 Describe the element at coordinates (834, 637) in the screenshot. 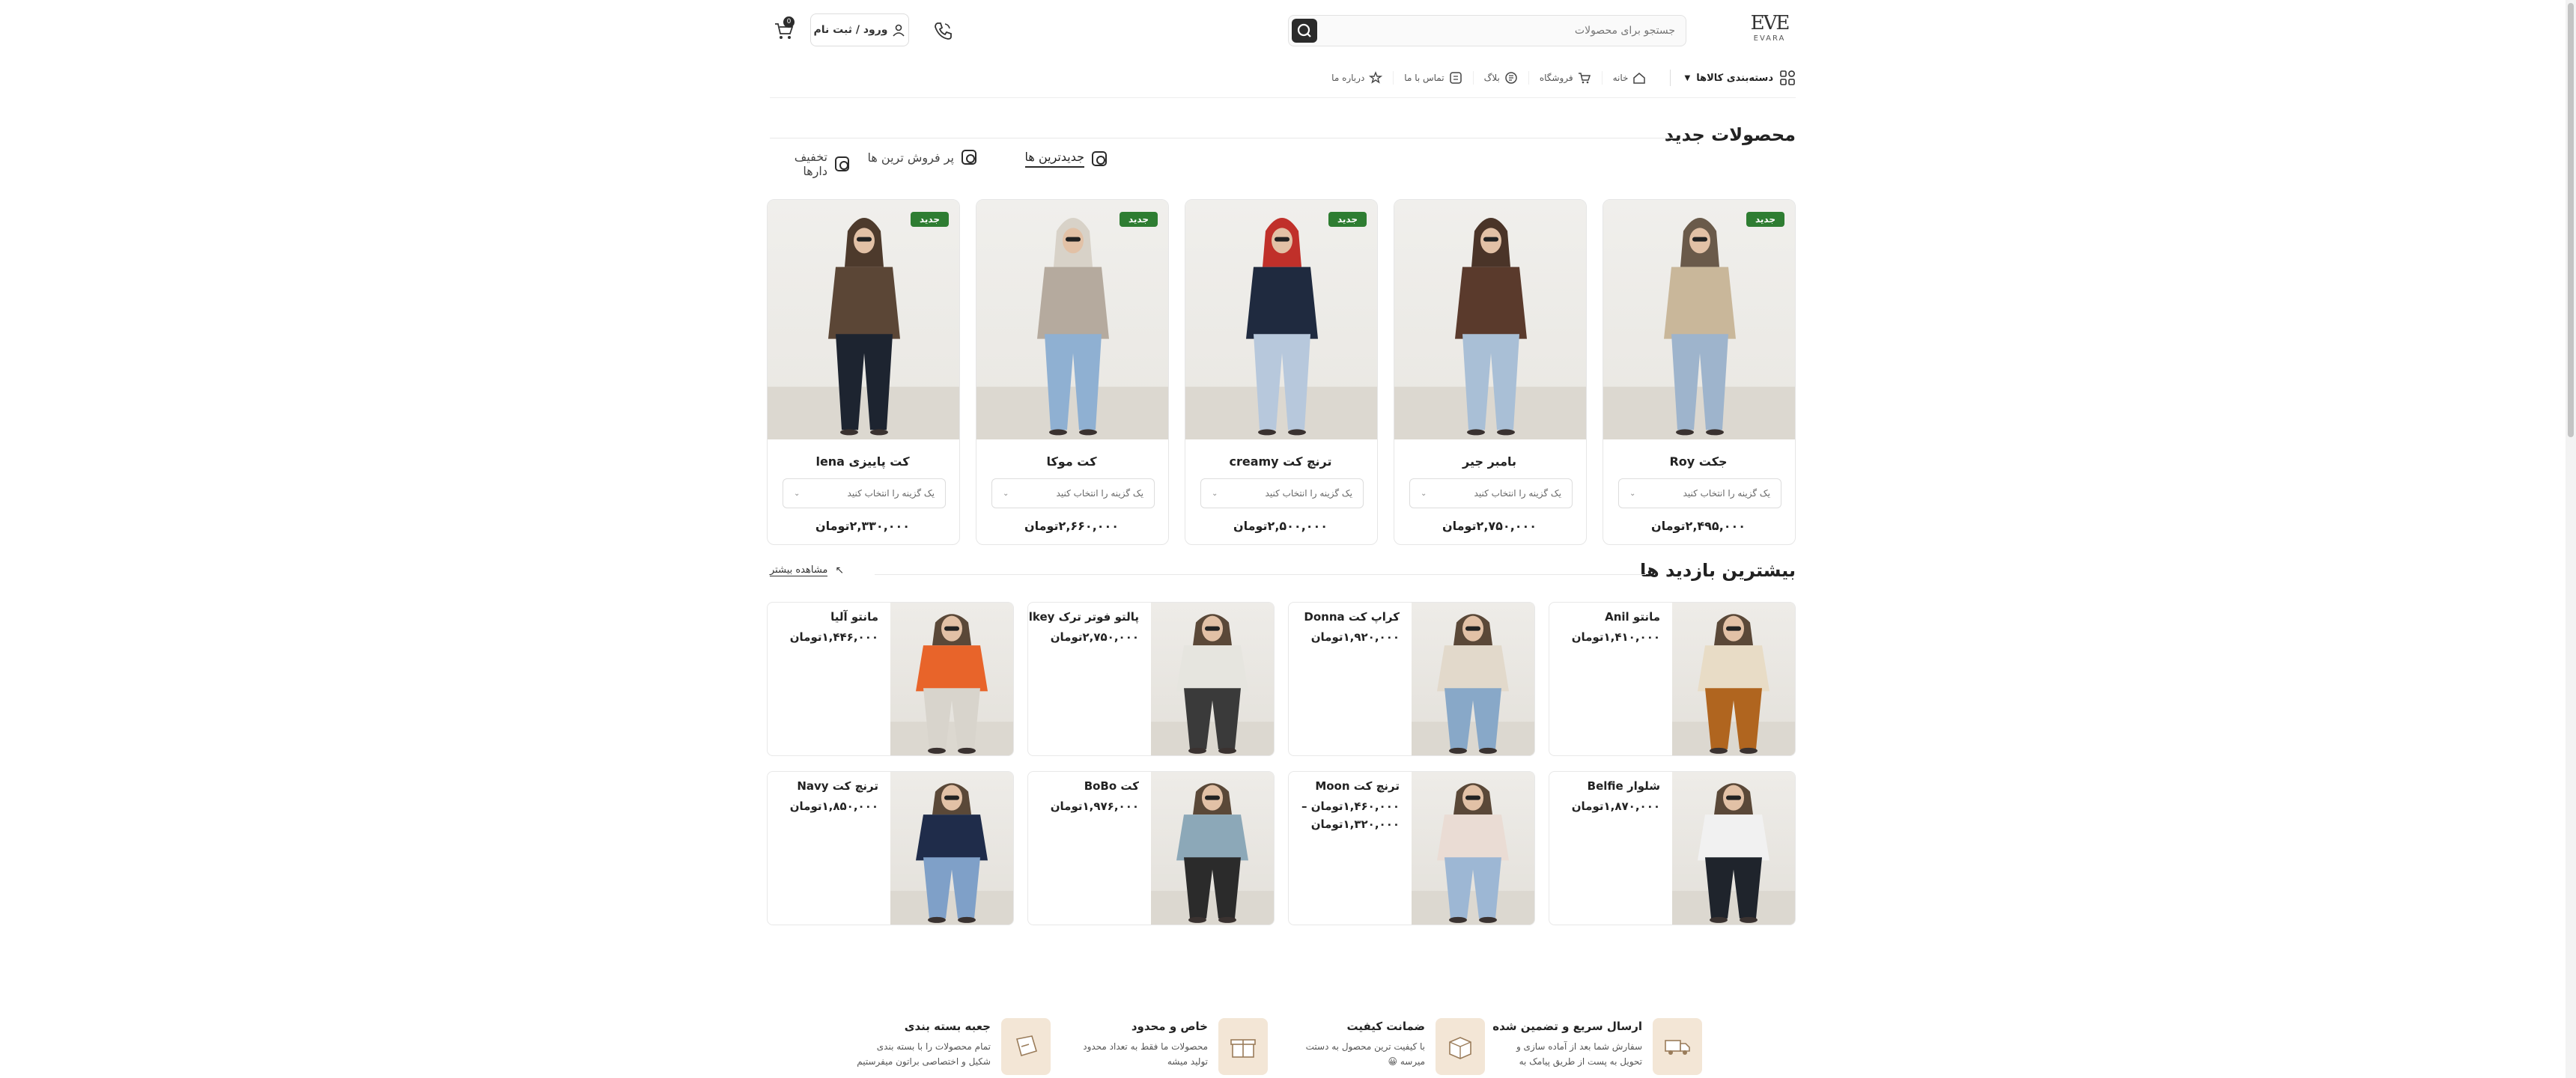

I see `product-price: ۱,۴۴۶,۰۰۰تومان` at that location.